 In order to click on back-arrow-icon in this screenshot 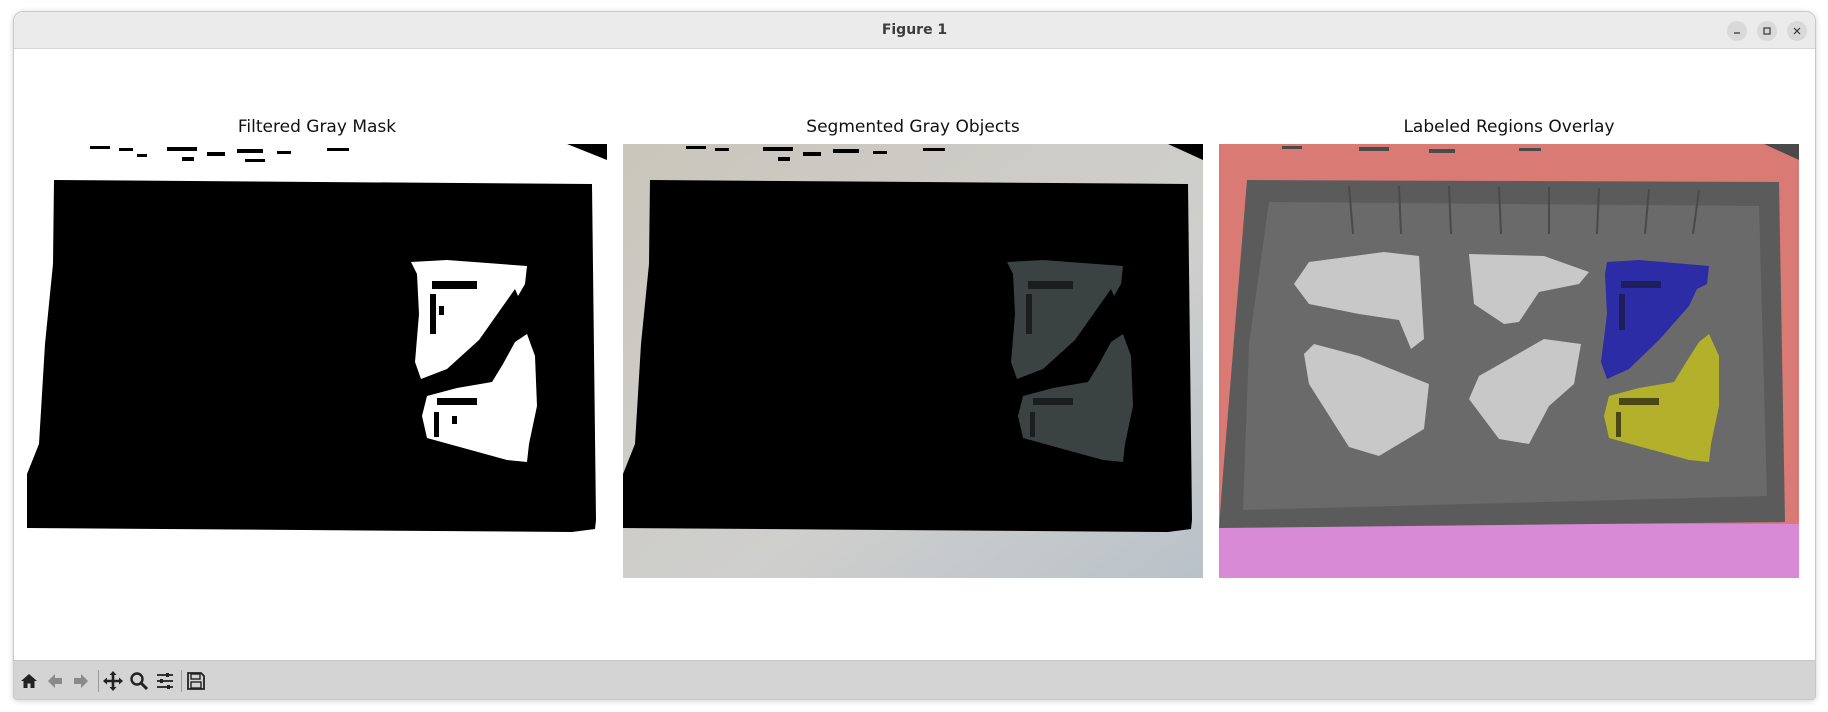, I will do `click(55, 681)`.